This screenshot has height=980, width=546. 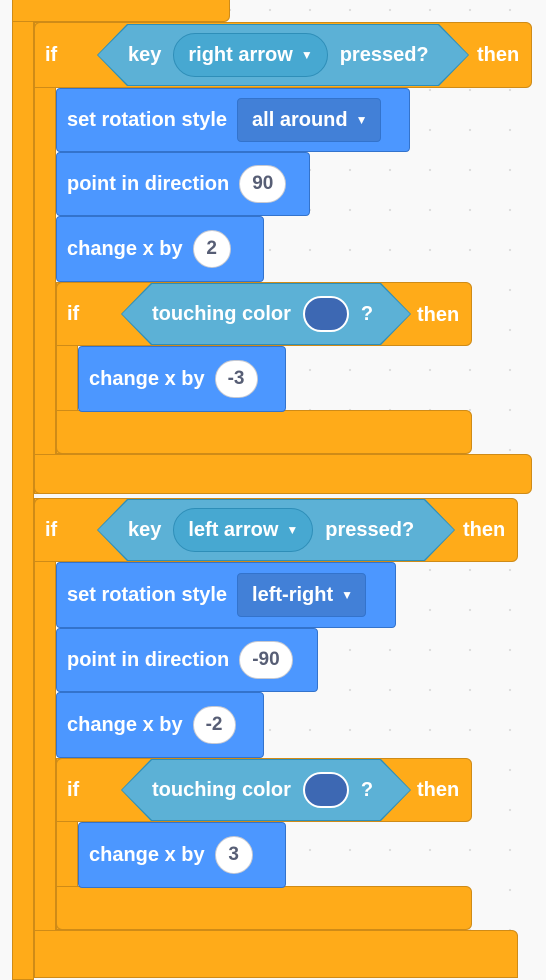 I want to click on if-block-1-arm, so click(x=45, y=258).